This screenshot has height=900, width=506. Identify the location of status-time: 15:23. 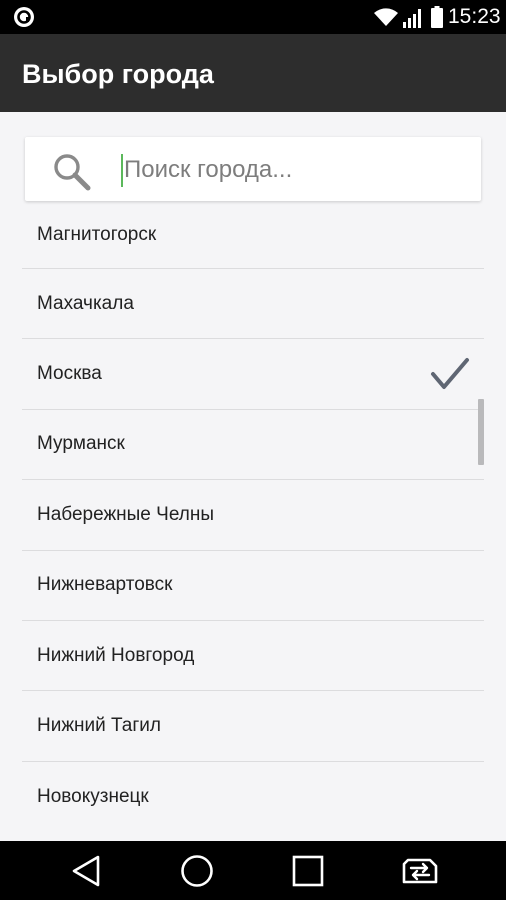
(474, 16).